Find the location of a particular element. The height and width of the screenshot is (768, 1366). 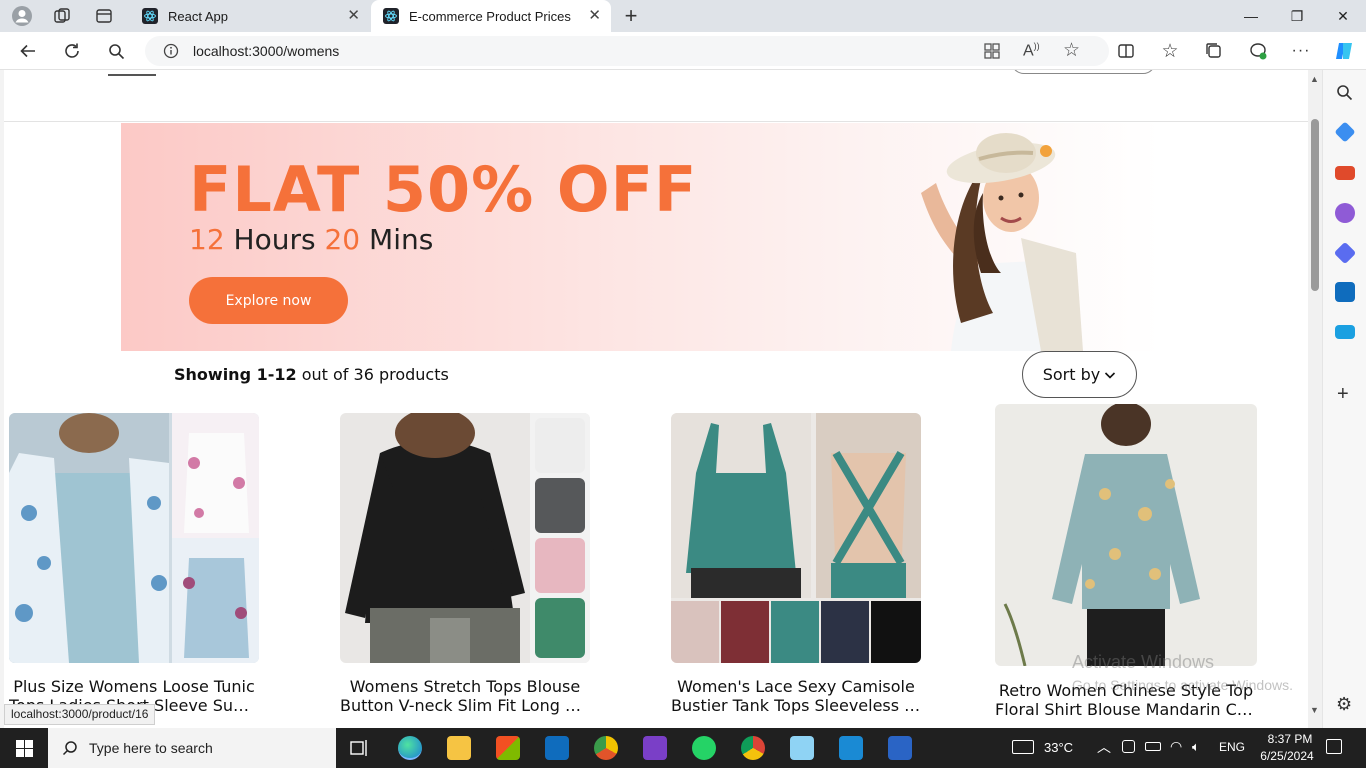

temperature: 33°C is located at coordinates (1058, 747).